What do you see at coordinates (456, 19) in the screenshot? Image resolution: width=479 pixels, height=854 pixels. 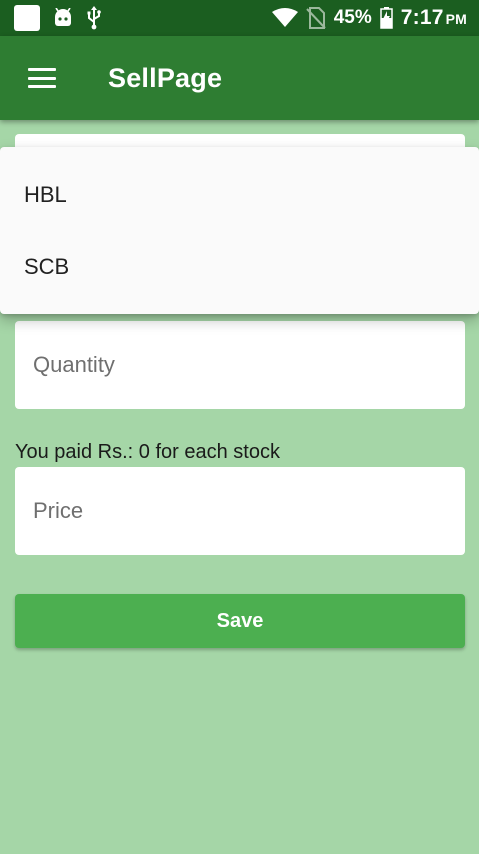 I see `clock-ampm: PM` at bounding box center [456, 19].